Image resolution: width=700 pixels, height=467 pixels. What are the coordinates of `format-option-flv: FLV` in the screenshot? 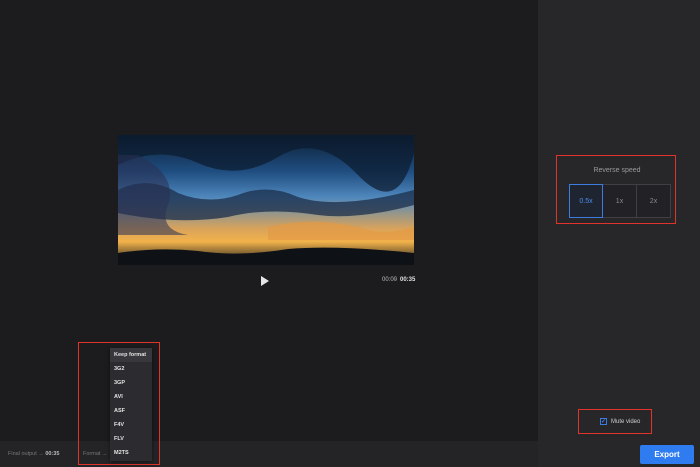 It's located at (131, 439).